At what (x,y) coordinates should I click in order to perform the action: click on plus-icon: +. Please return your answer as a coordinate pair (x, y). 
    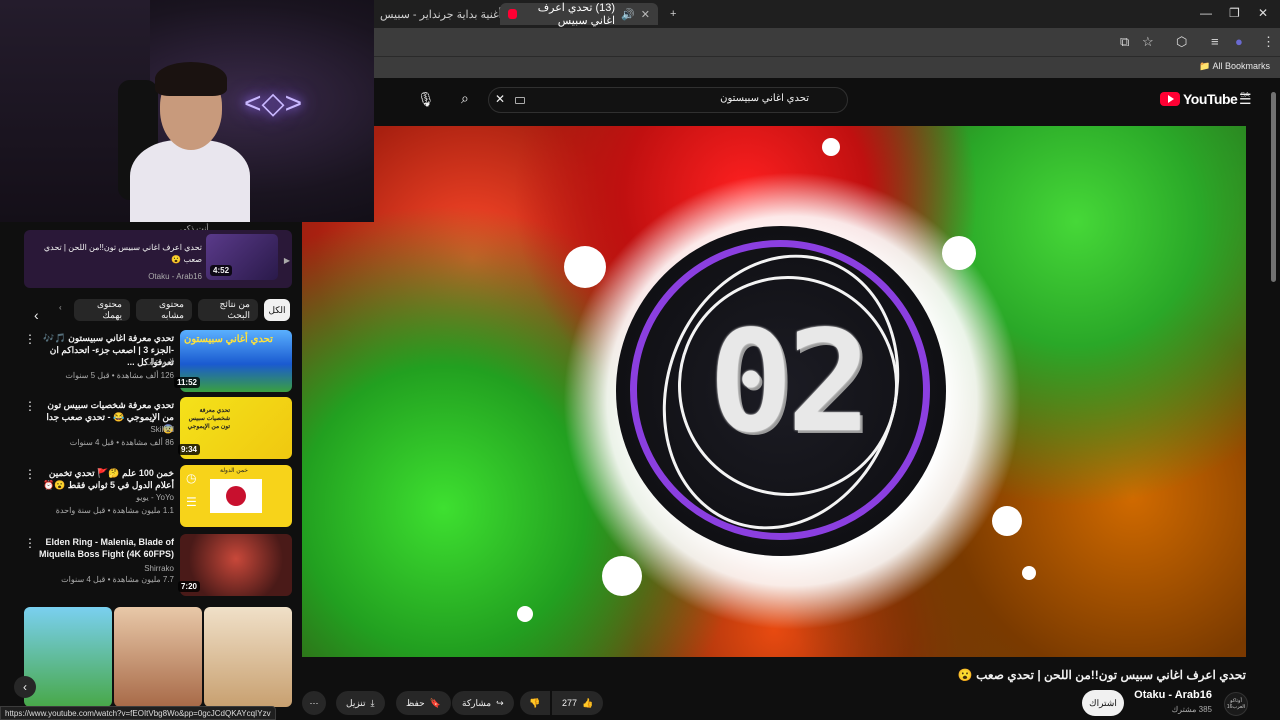
    Looking at the image, I should click on (673, 14).